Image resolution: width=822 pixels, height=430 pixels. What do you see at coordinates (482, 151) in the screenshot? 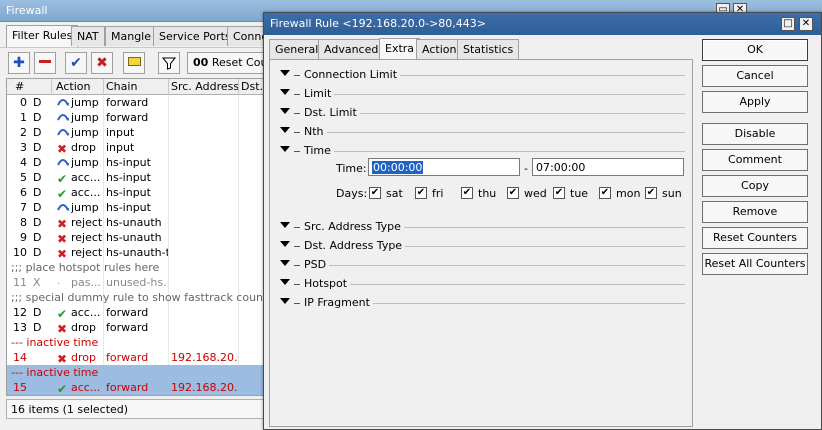
I see `section-time: Time` at bounding box center [482, 151].